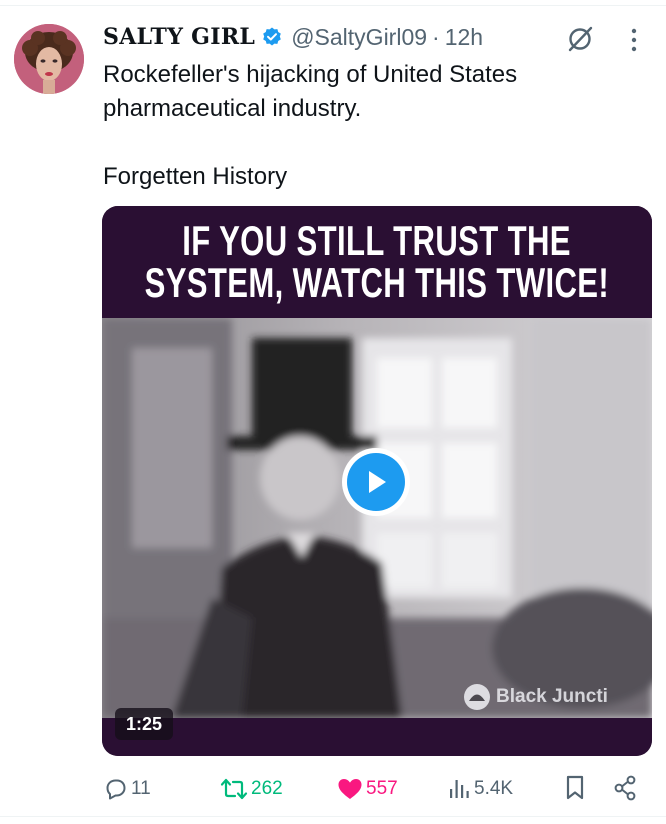 Image resolution: width=666 pixels, height=824 pixels. What do you see at coordinates (494, 788) in the screenshot?
I see `view-count: 5.4K` at bounding box center [494, 788].